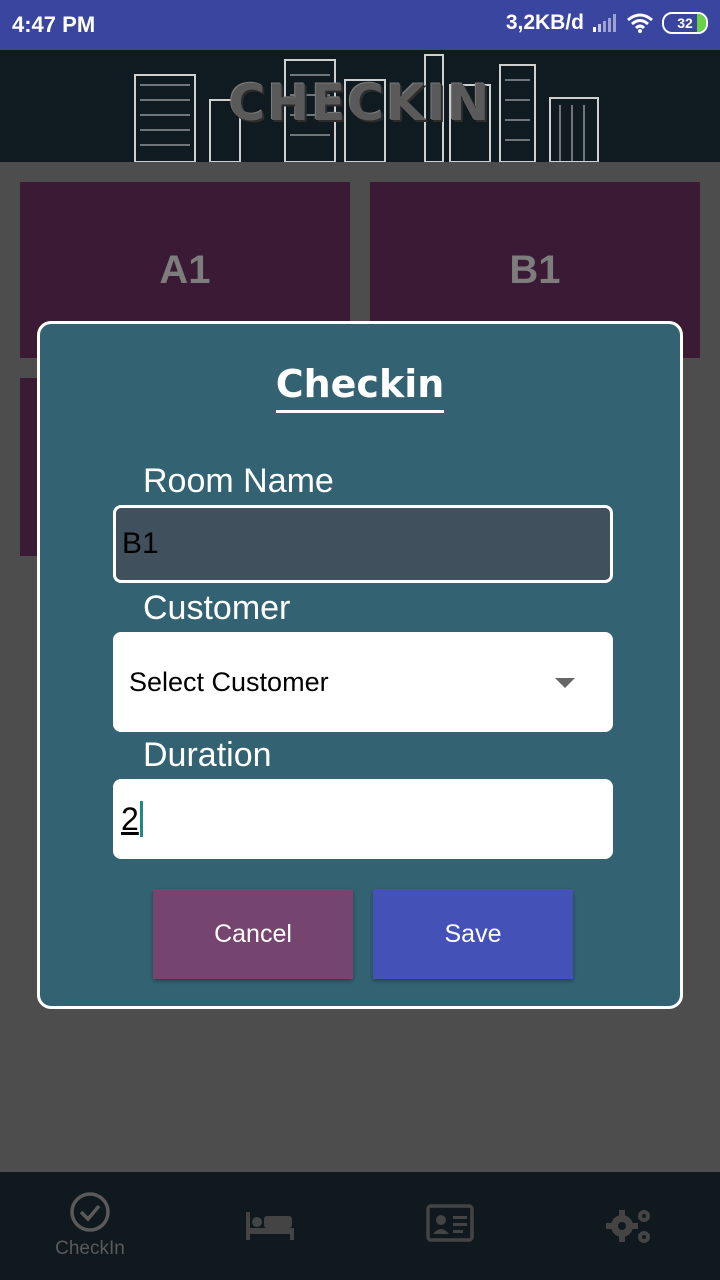 The width and height of the screenshot is (720, 1280). I want to click on nav-item-settings, so click(630, 1226).